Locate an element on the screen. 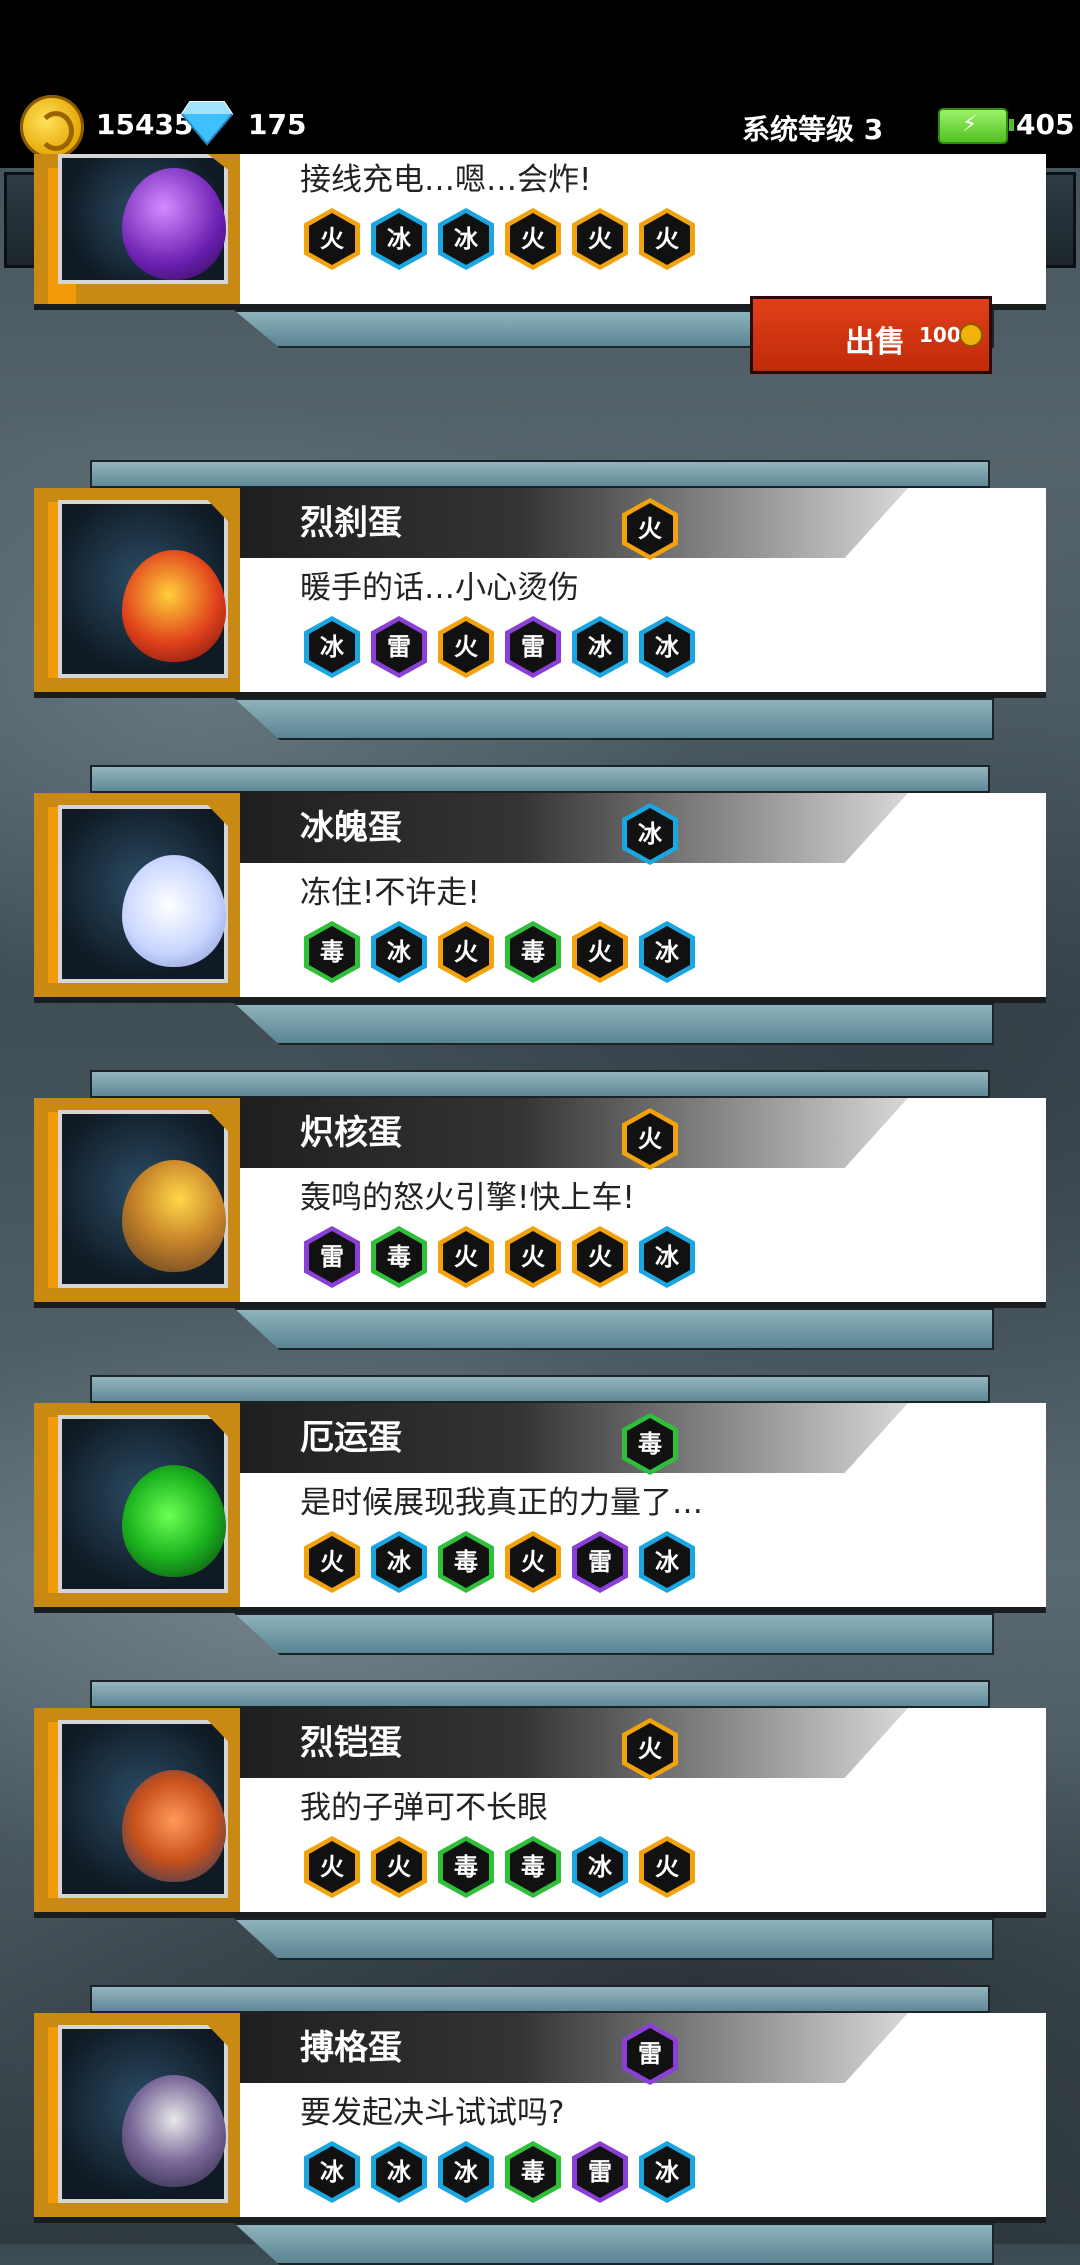 This screenshot has width=1080, height=2265. egg-name: 炽核蛋 is located at coordinates (351, 1133).